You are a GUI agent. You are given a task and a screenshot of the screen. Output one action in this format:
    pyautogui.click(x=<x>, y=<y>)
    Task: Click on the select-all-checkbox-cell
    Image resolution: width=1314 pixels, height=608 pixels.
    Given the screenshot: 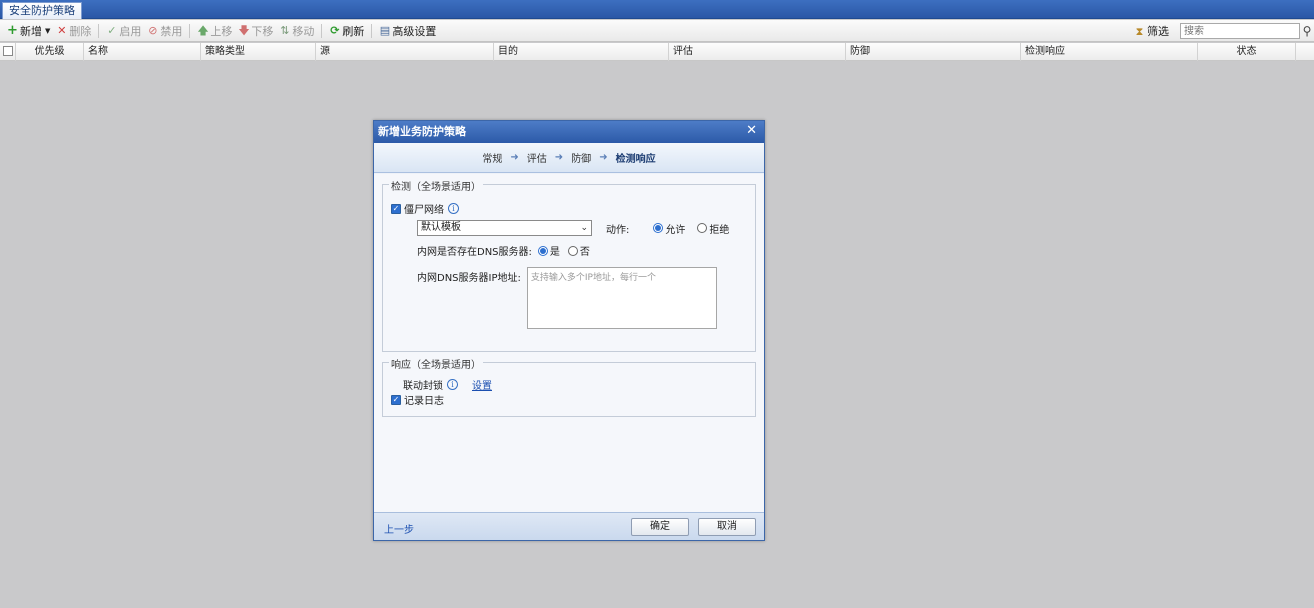 What is the action you would take?
    pyautogui.click(x=8, y=52)
    